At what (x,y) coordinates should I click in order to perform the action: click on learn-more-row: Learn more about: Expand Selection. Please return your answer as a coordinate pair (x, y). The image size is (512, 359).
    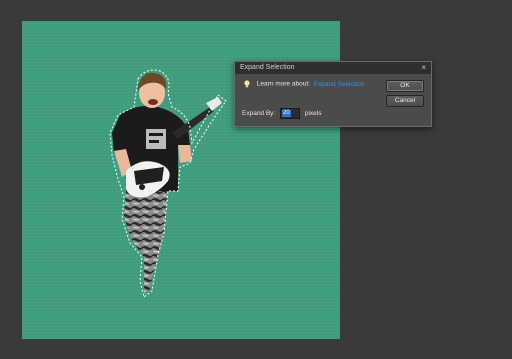
    Looking at the image, I should click on (304, 84).